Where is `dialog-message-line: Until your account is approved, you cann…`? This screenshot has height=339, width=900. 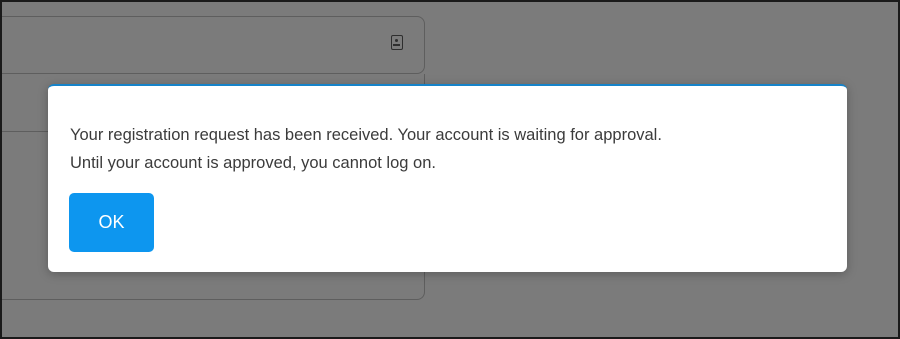 dialog-message-line: Until your account is approved, you cann… is located at coordinates (253, 163).